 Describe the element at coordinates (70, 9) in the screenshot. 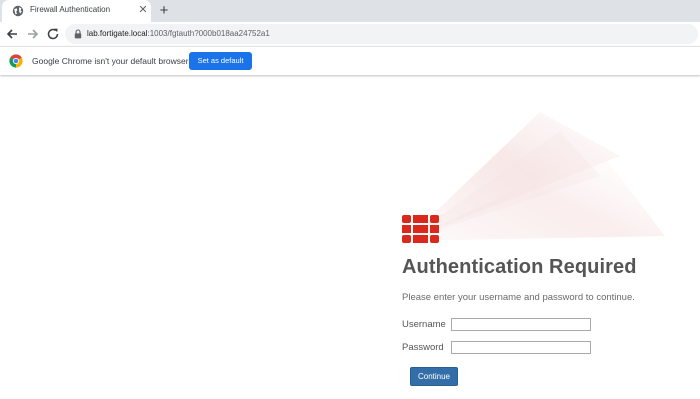

I see `tab-title: Firewall Authentication` at that location.